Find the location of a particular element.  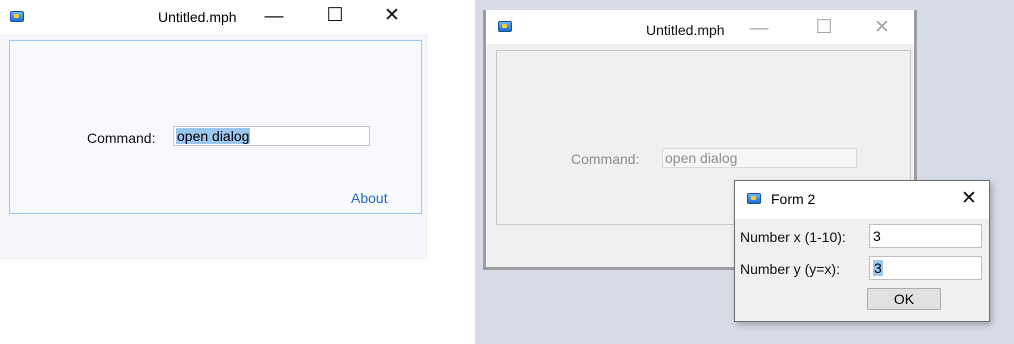

ok-button: OK is located at coordinates (904, 299).